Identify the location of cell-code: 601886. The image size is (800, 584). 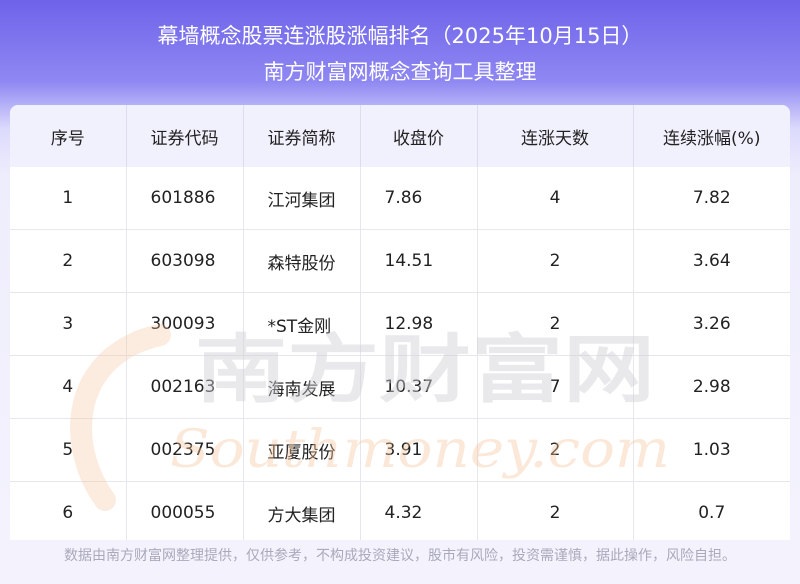
(185, 198).